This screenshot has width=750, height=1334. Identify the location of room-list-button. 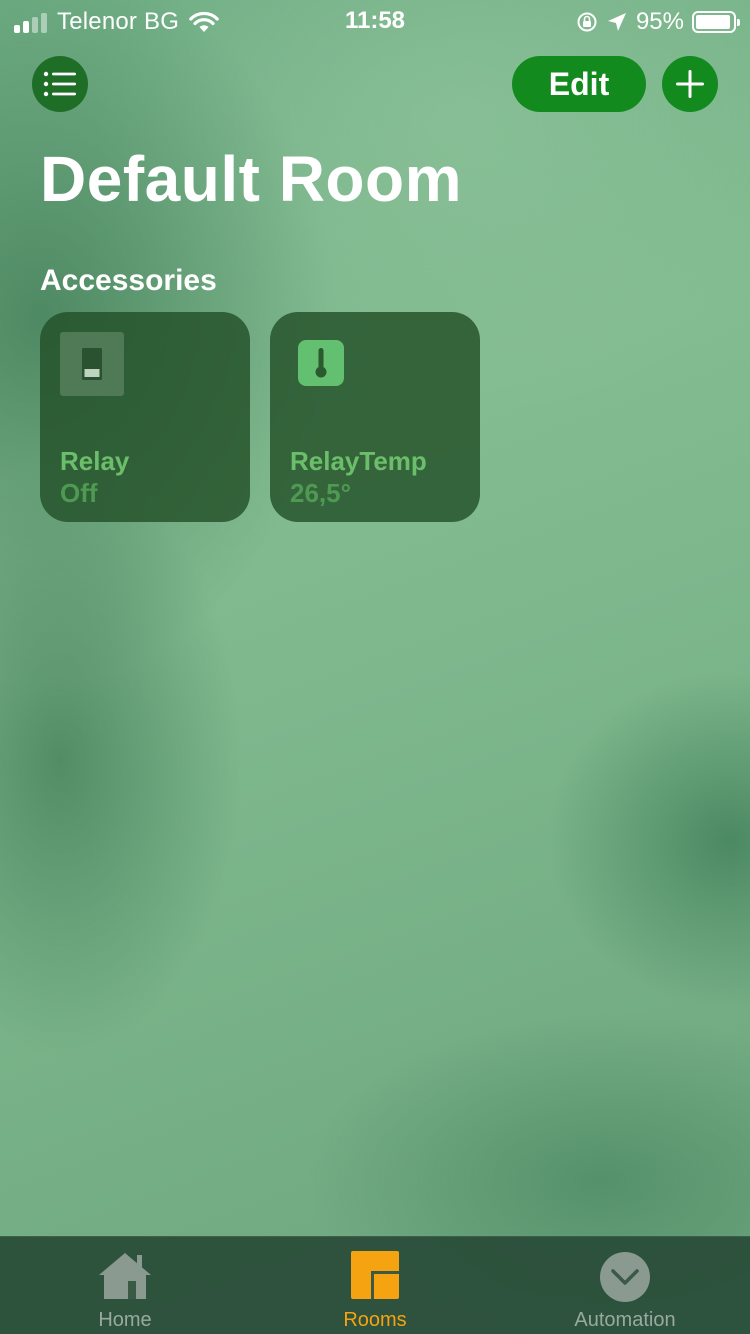
(60, 84).